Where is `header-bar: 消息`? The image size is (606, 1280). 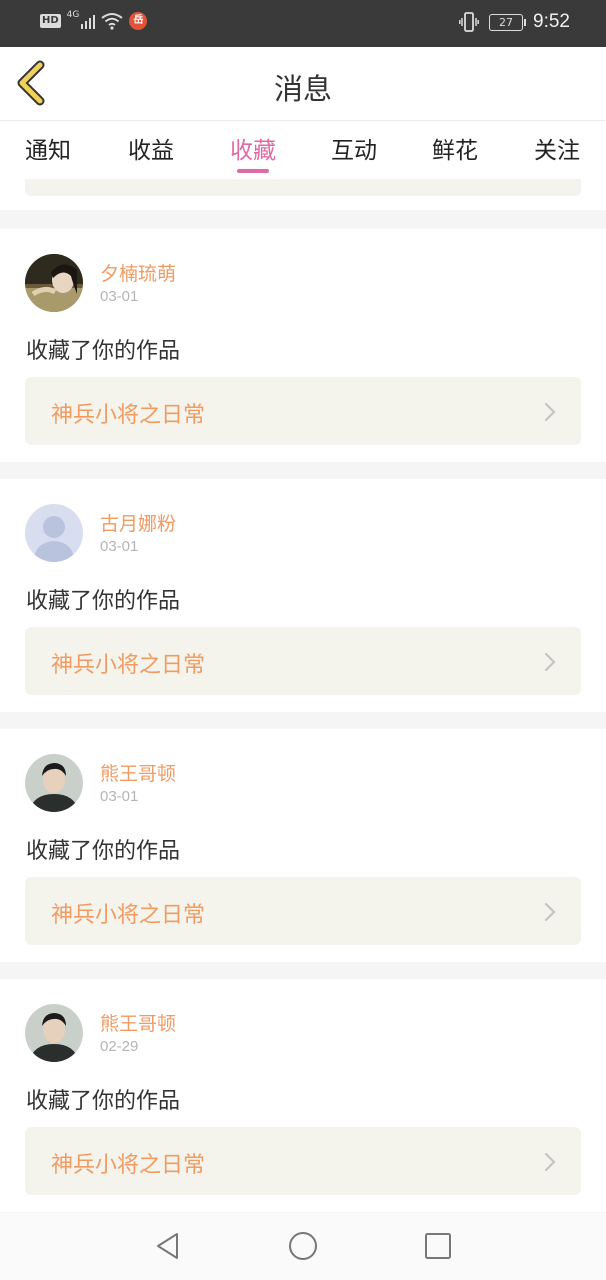 header-bar: 消息 is located at coordinates (303, 84).